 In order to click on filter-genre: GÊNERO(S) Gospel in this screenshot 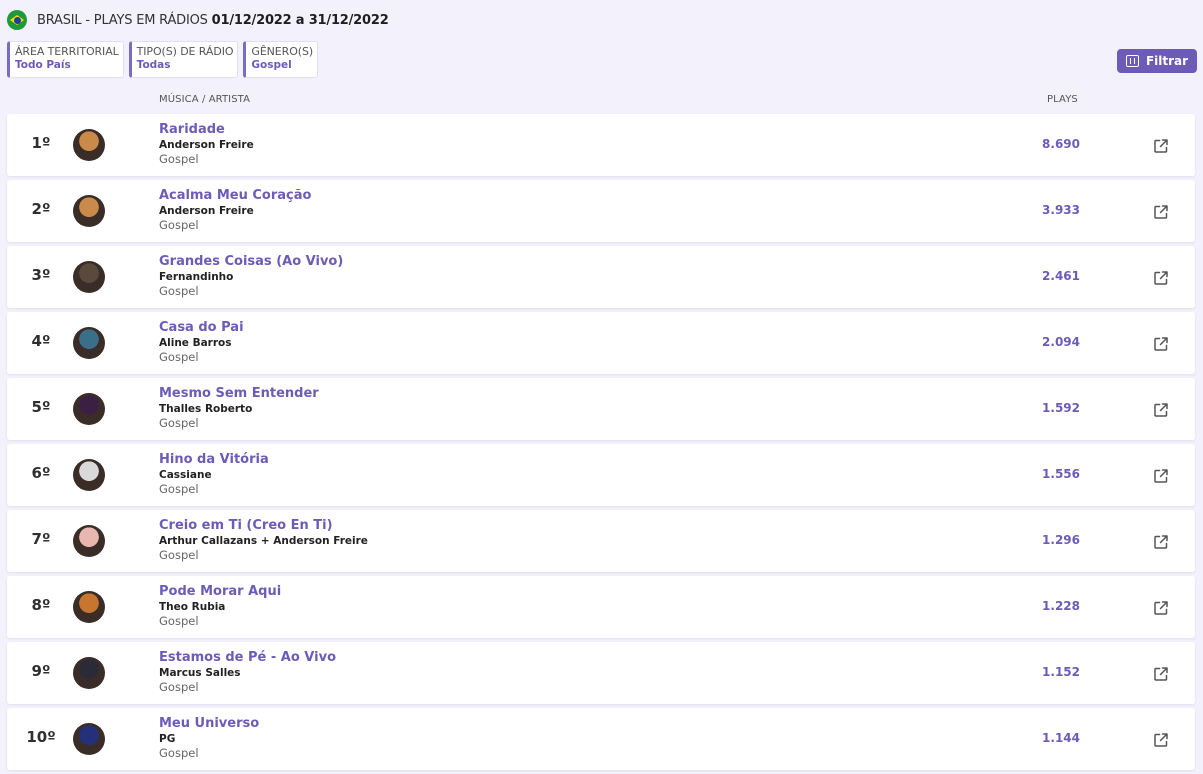, I will do `click(281, 59)`.